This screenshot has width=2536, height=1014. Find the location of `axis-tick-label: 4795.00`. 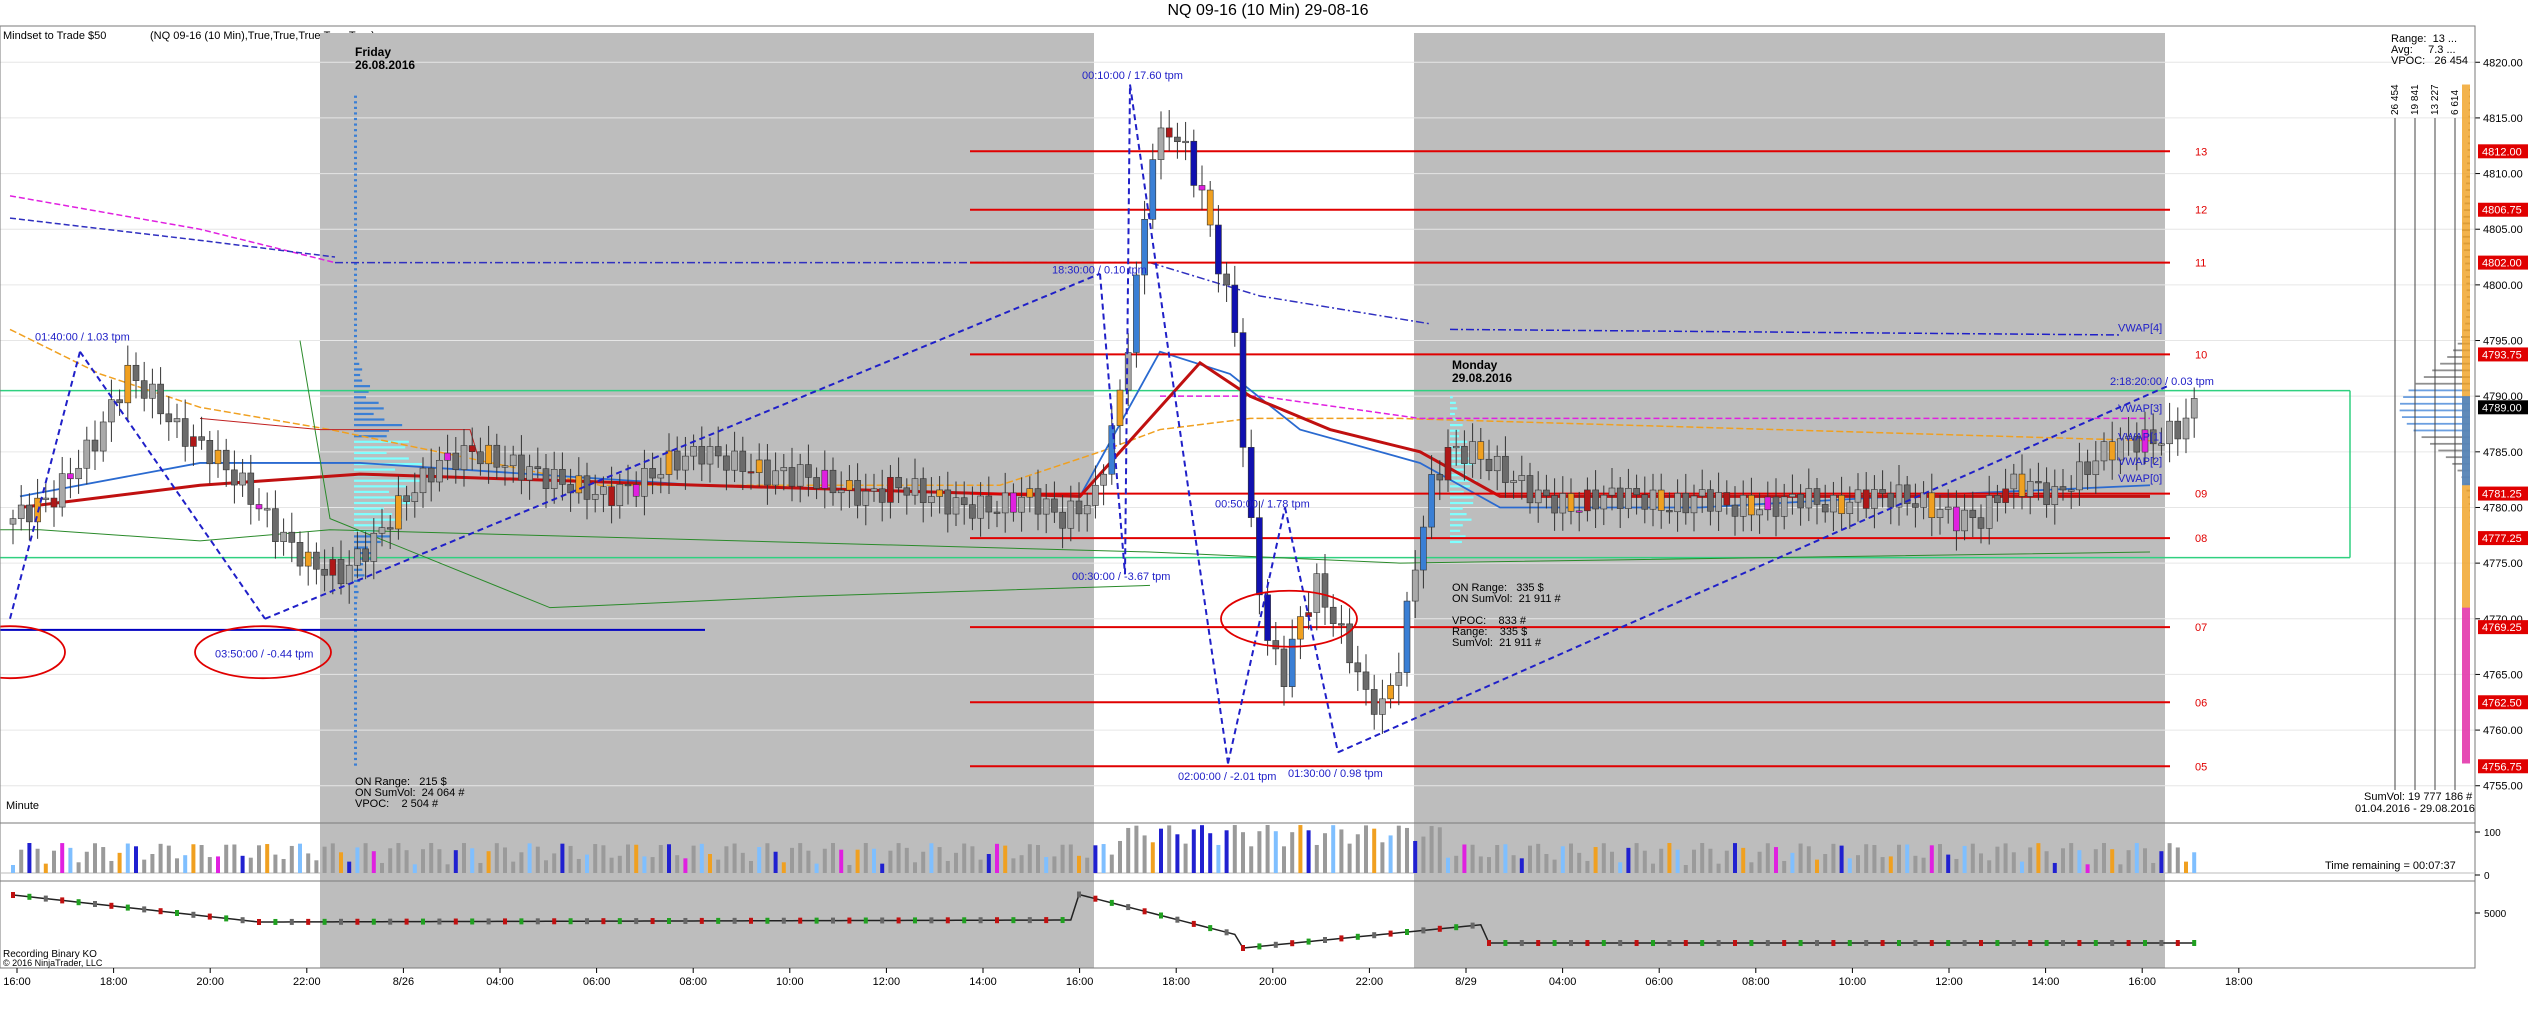

axis-tick-label: 4795.00 is located at coordinates (2503, 342).